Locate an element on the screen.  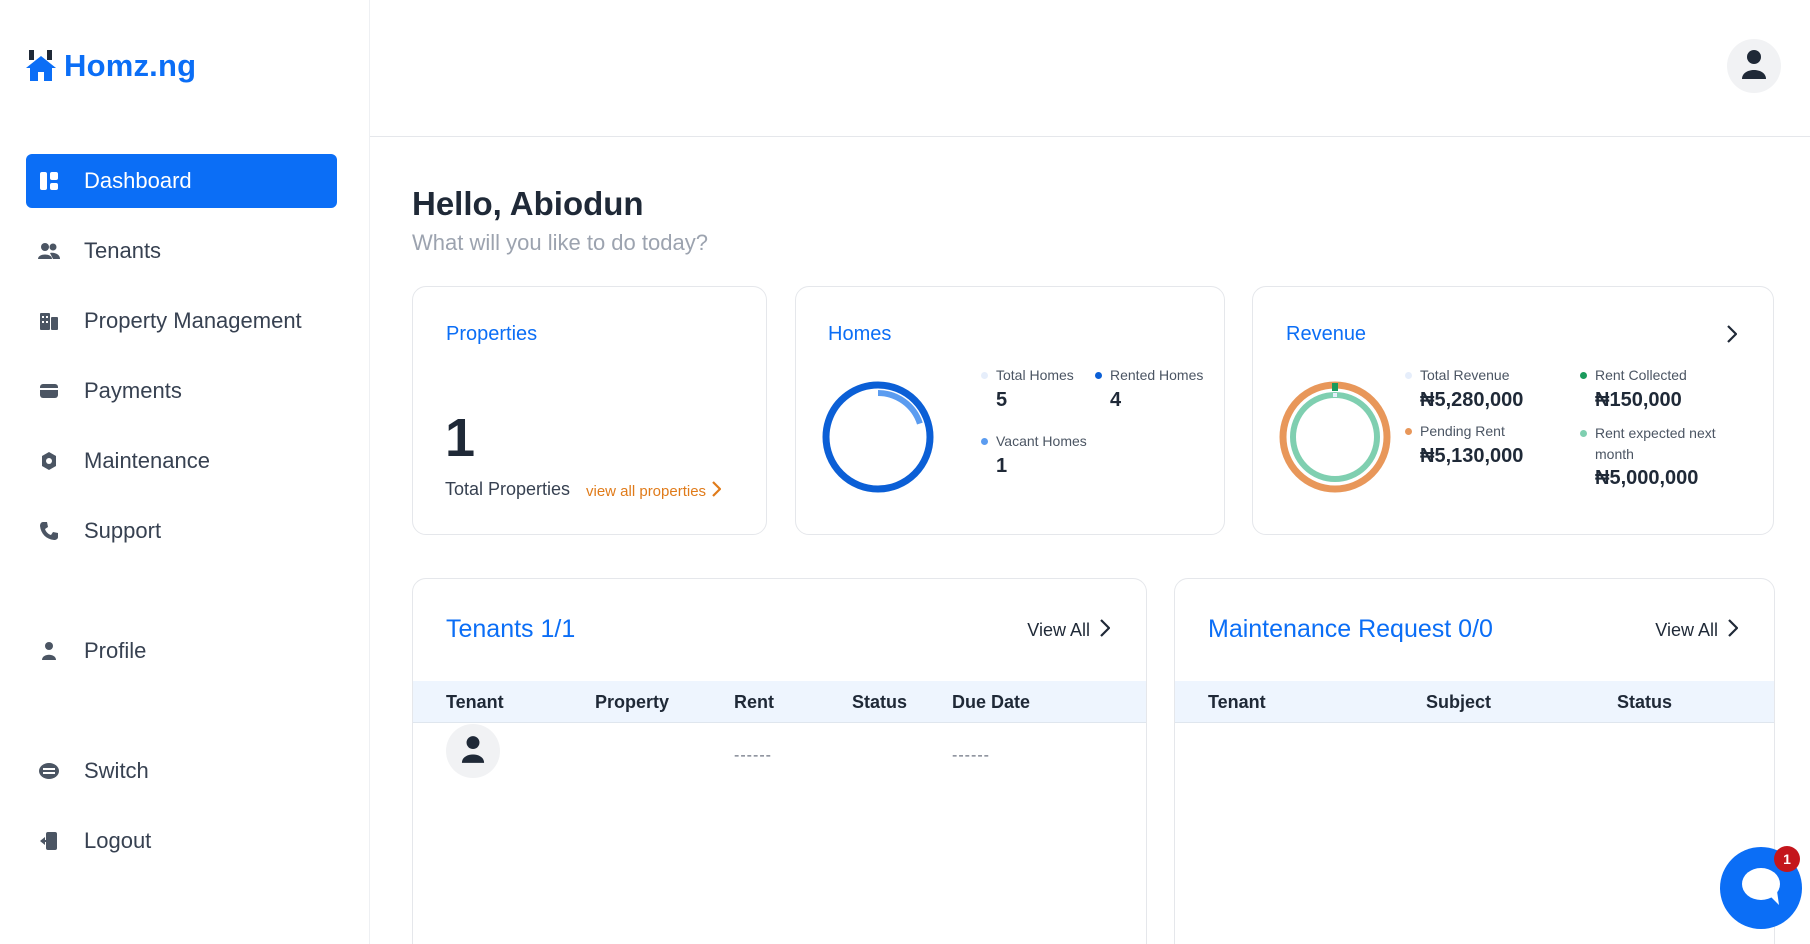
sidebar-item-label: Payments is located at coordinates (133, 390).